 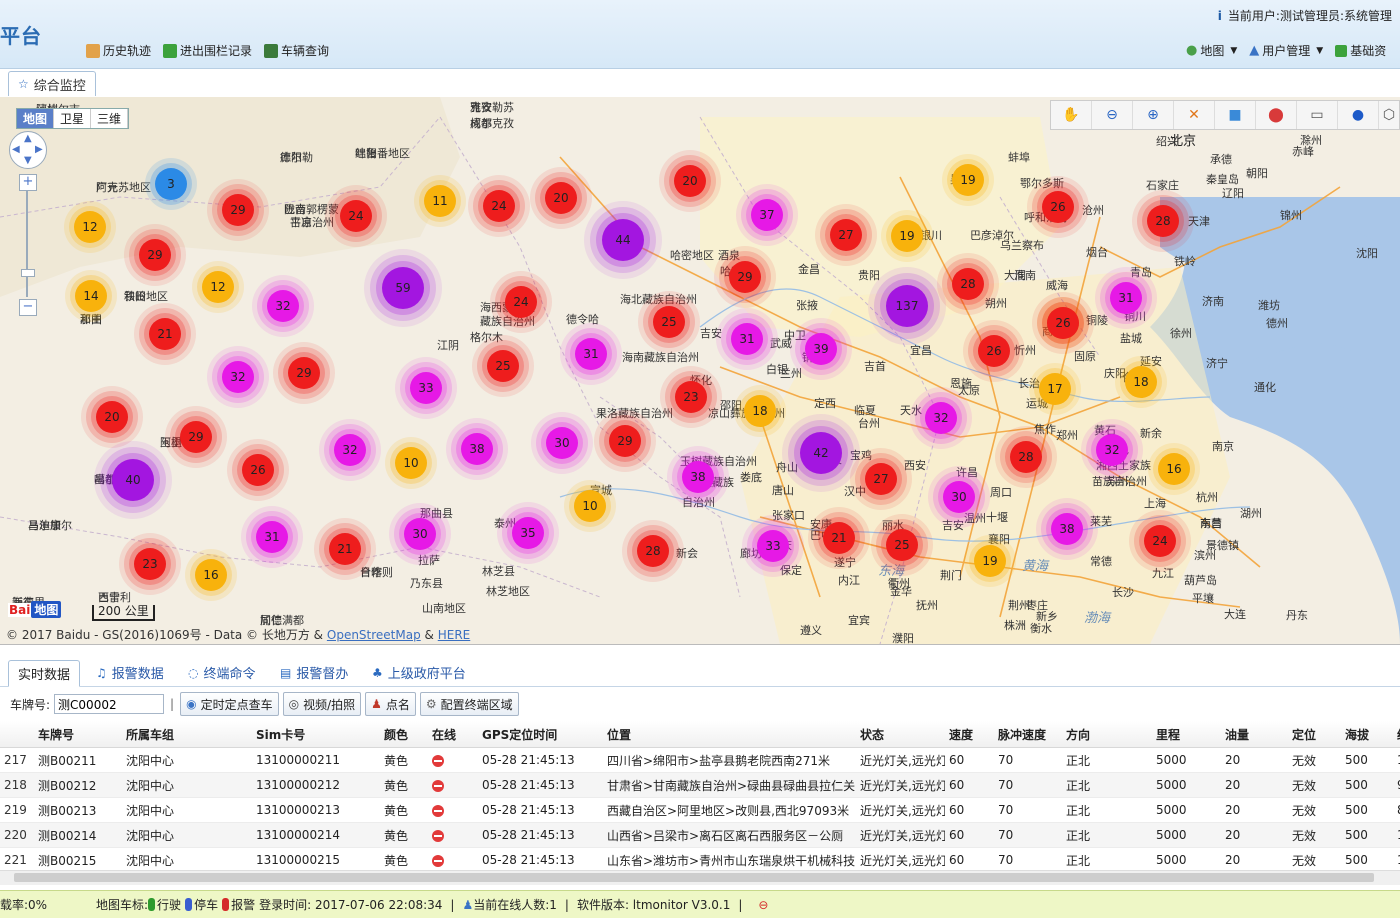 I want to click on vehicle-cluster-marker: 18, so click(x=1141, y=382).